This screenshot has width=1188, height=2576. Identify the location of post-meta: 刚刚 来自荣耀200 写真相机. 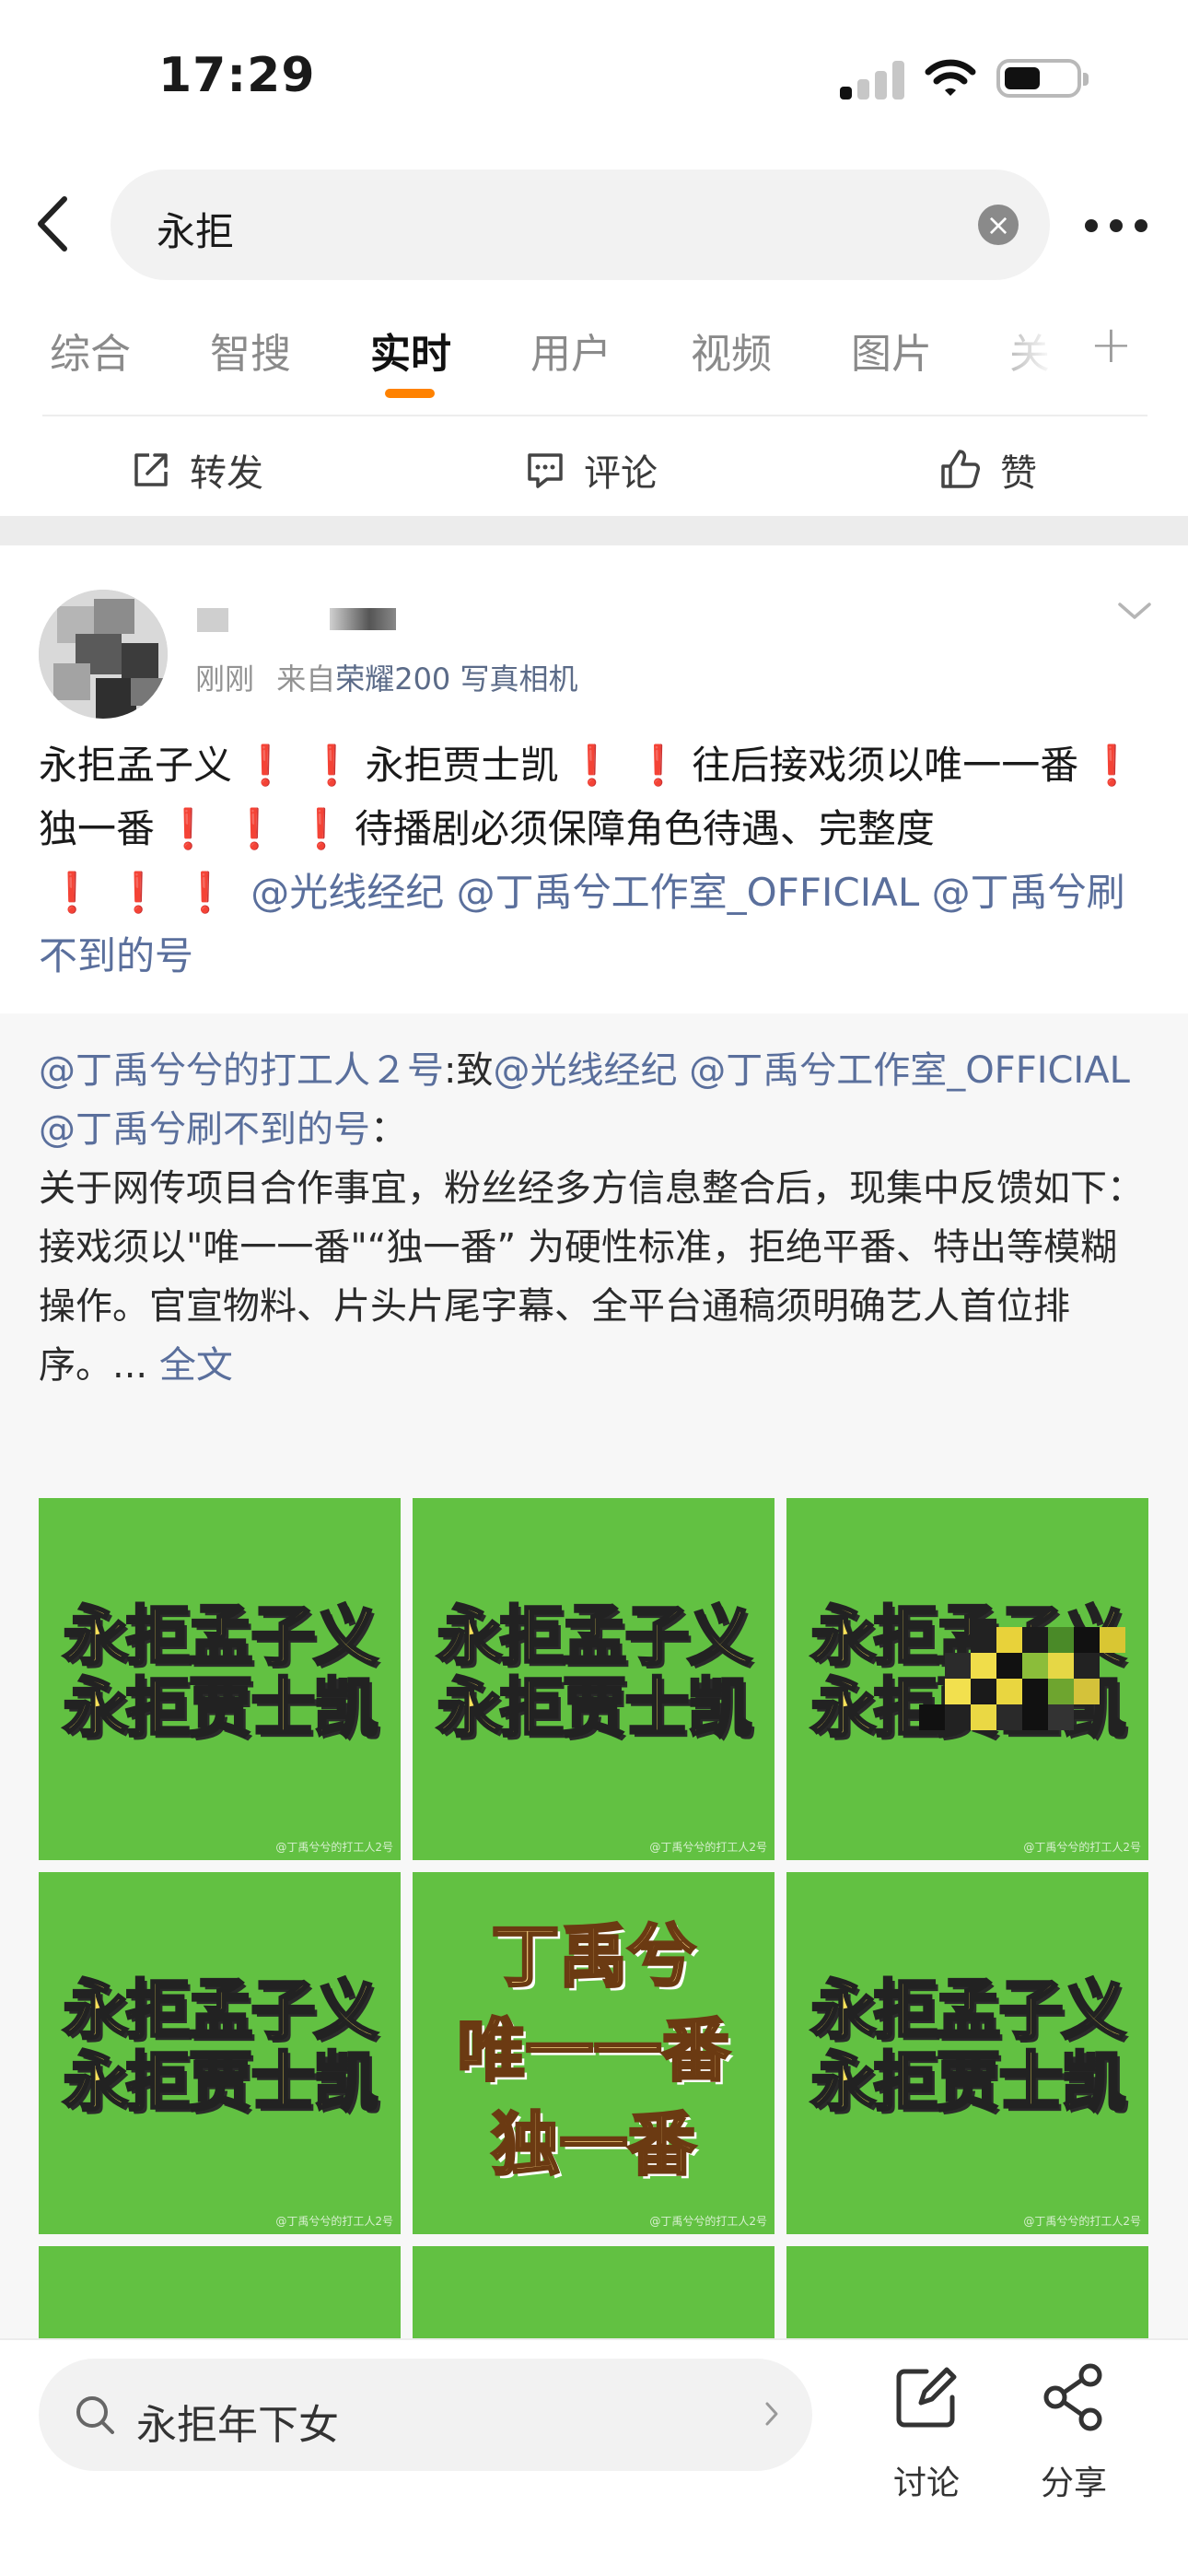
(386, 677).